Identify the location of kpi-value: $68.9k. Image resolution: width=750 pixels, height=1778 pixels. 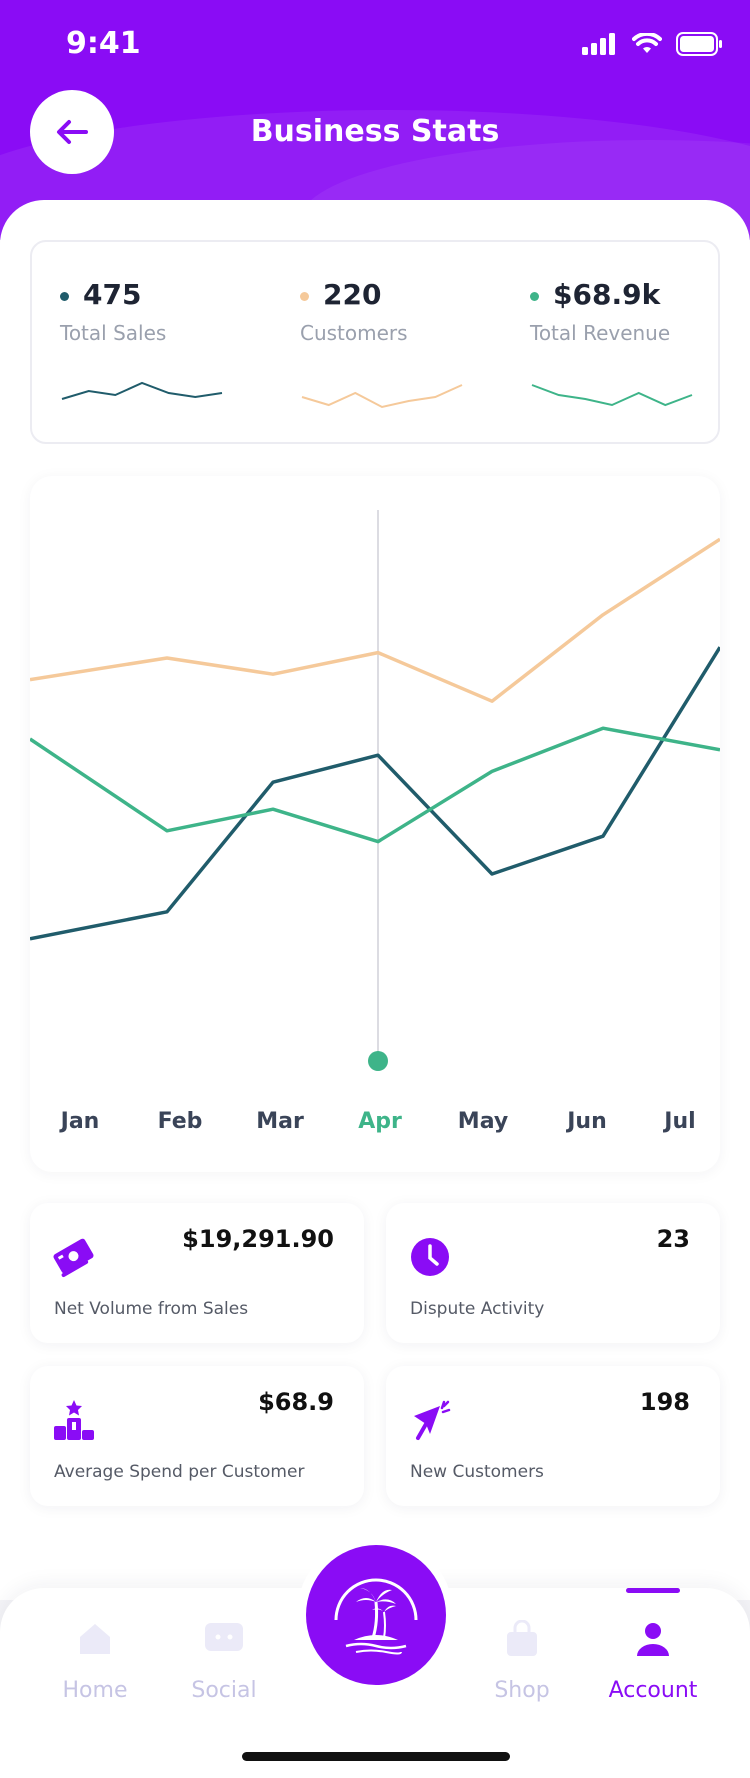
(607, 294).